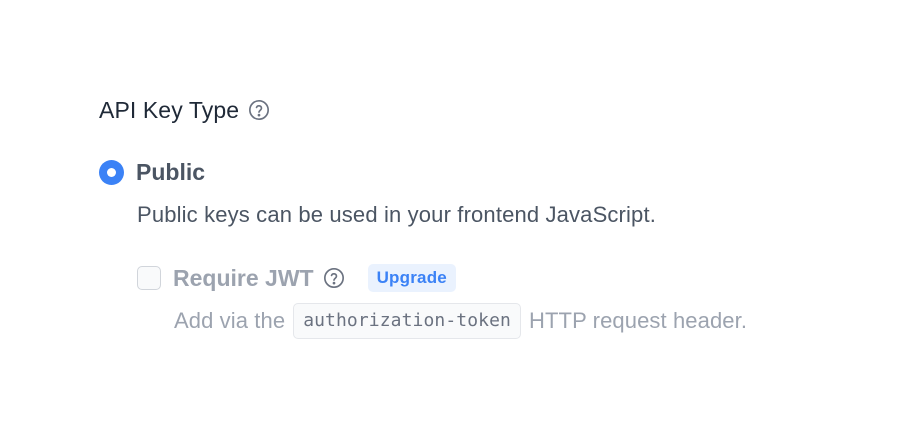  I want to click on public-option: Public, so click(152, 172).